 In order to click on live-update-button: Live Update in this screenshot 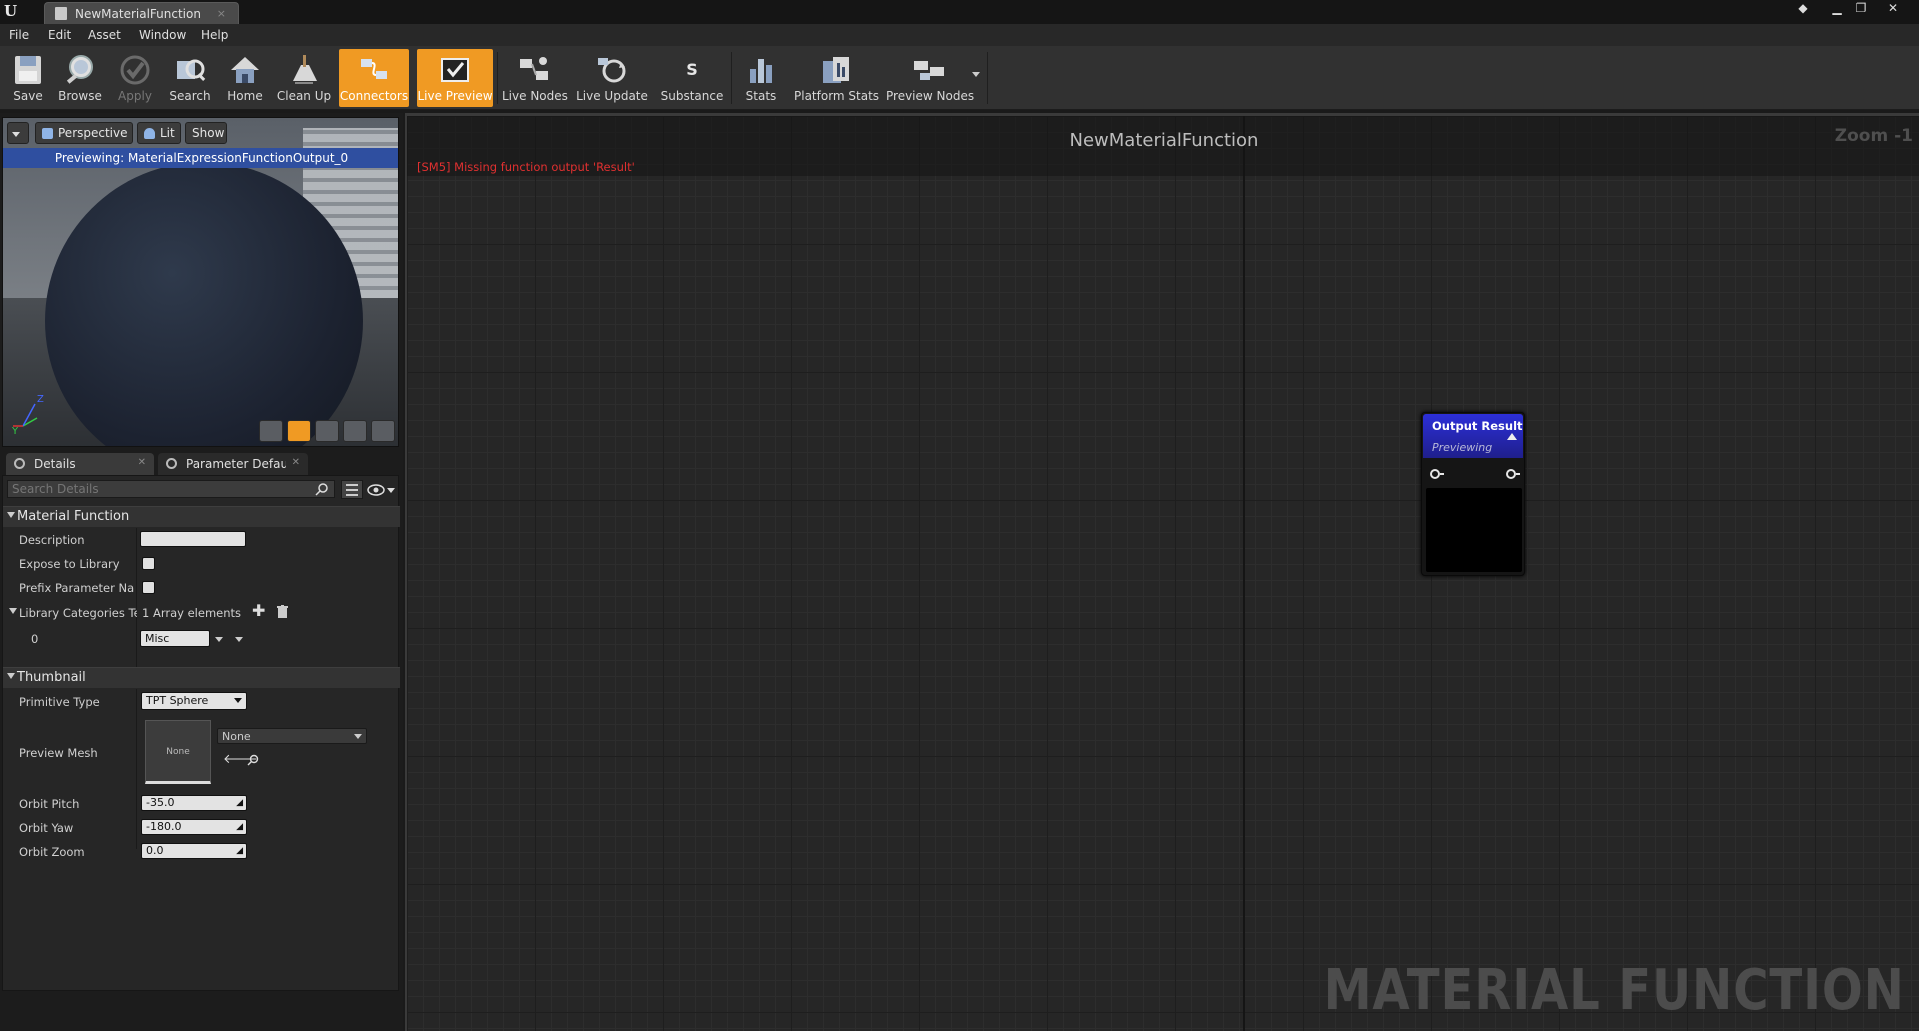, I will do `click(612, 78)`.